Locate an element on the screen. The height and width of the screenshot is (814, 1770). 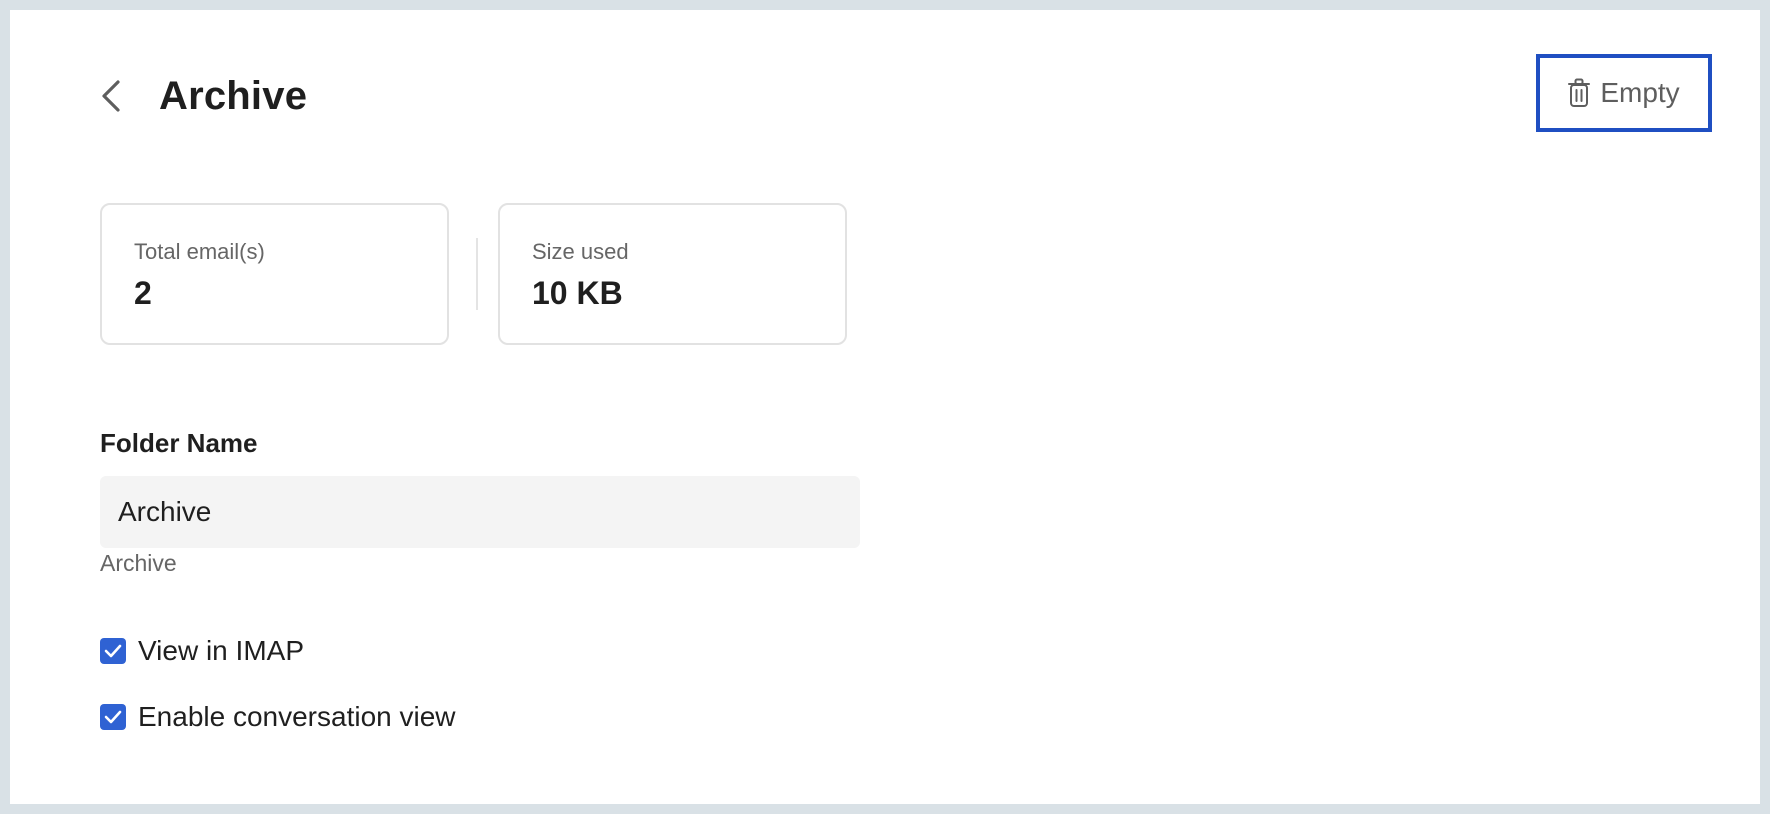
total-emails-card: Total email(s) 2 is located at coordinates (274, 274).